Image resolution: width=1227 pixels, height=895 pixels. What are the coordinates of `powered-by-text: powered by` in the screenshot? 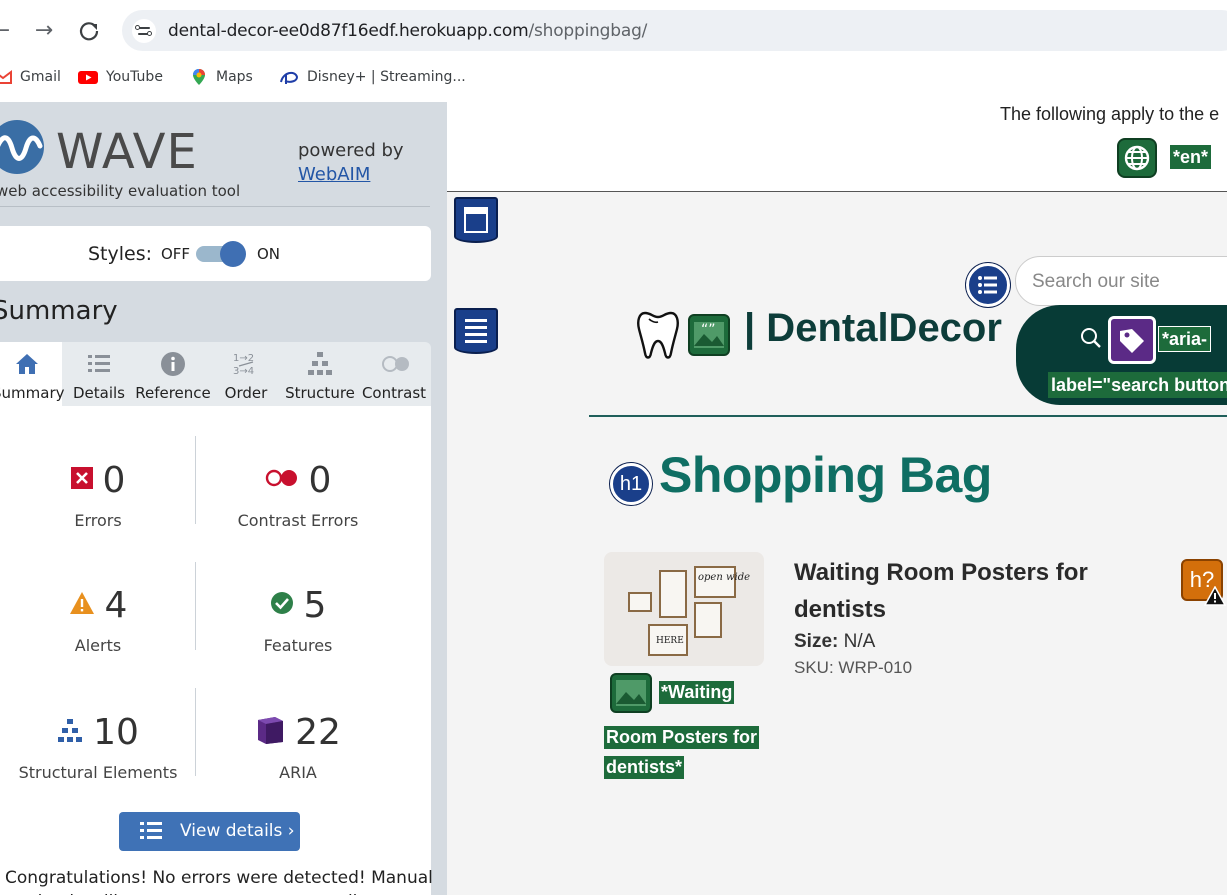 It's located at (351, 150).